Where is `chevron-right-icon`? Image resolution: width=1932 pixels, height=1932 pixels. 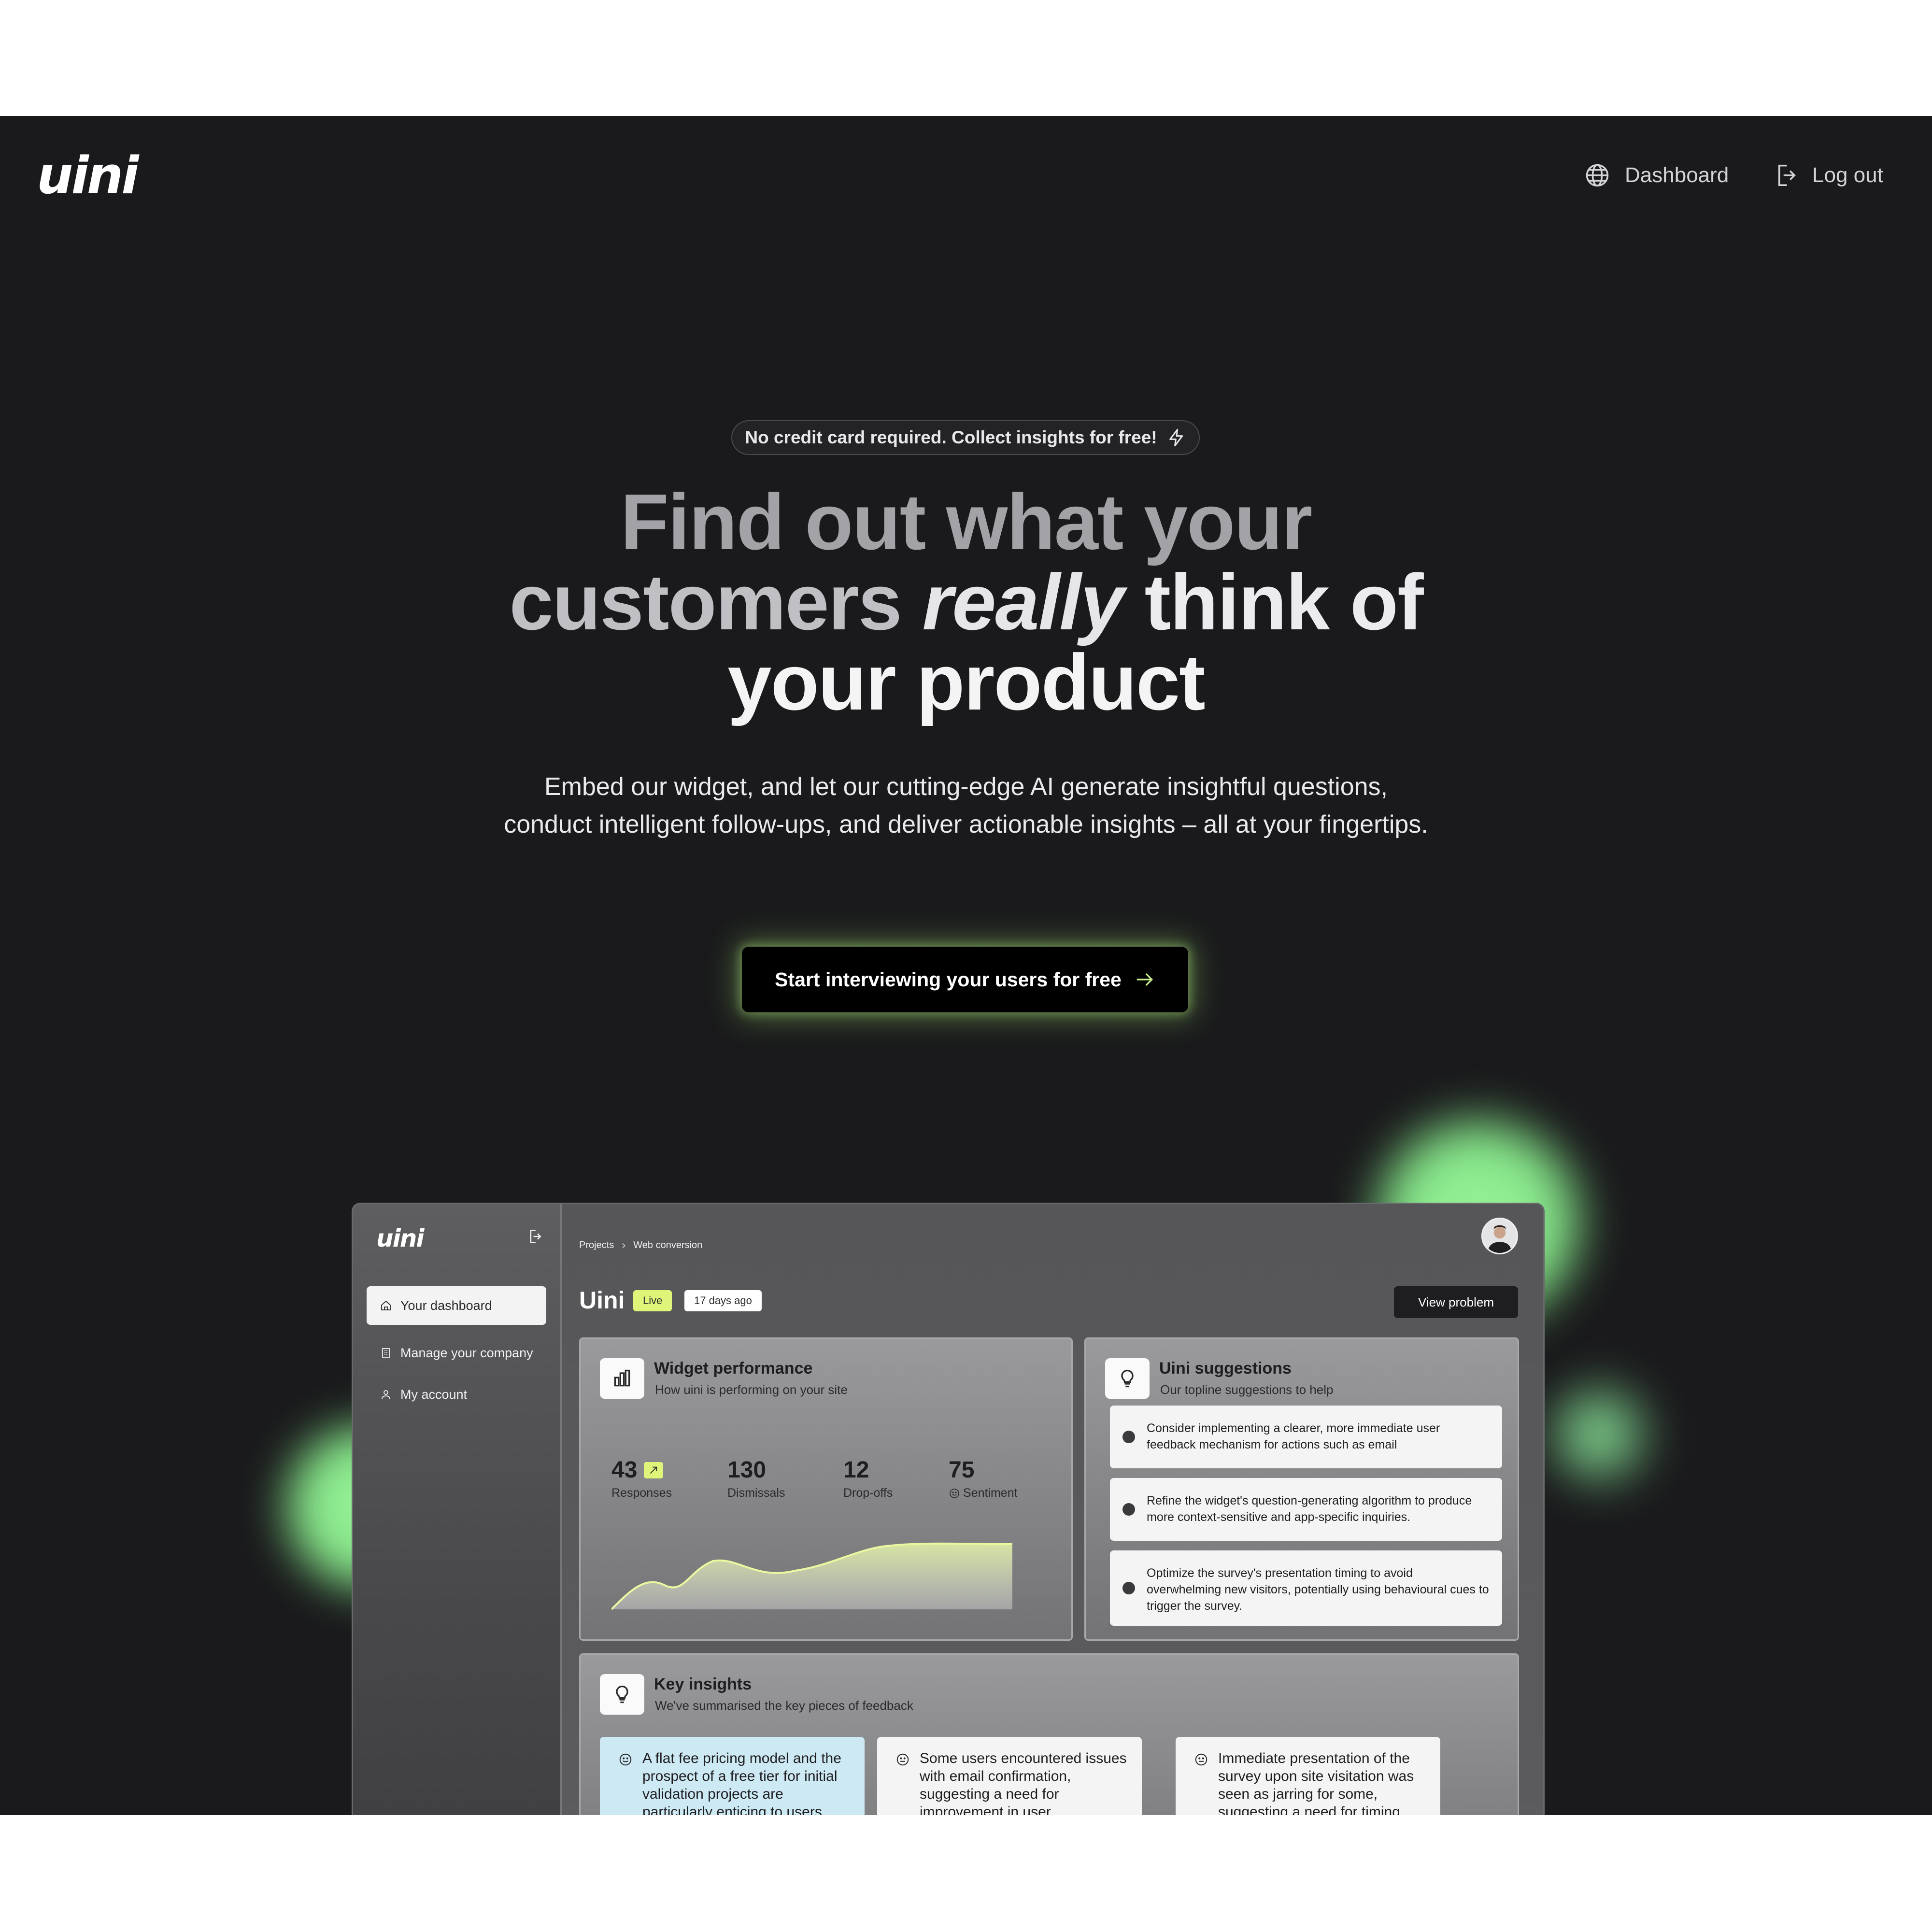
chevron-right-icon is located at coordinates (623, 1245).